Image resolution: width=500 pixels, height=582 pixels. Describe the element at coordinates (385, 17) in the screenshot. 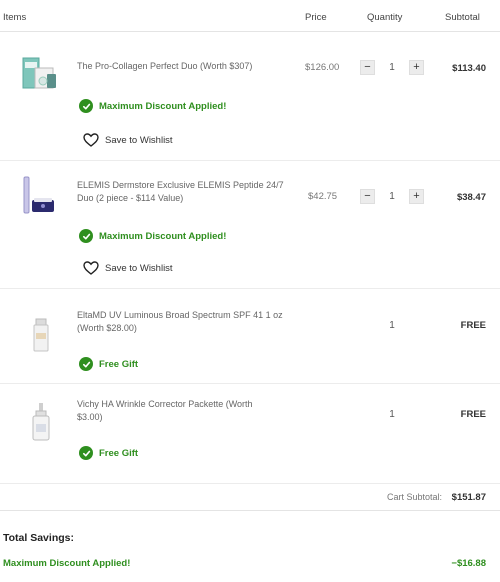

I see `header-quantity: Quantity` at that location.